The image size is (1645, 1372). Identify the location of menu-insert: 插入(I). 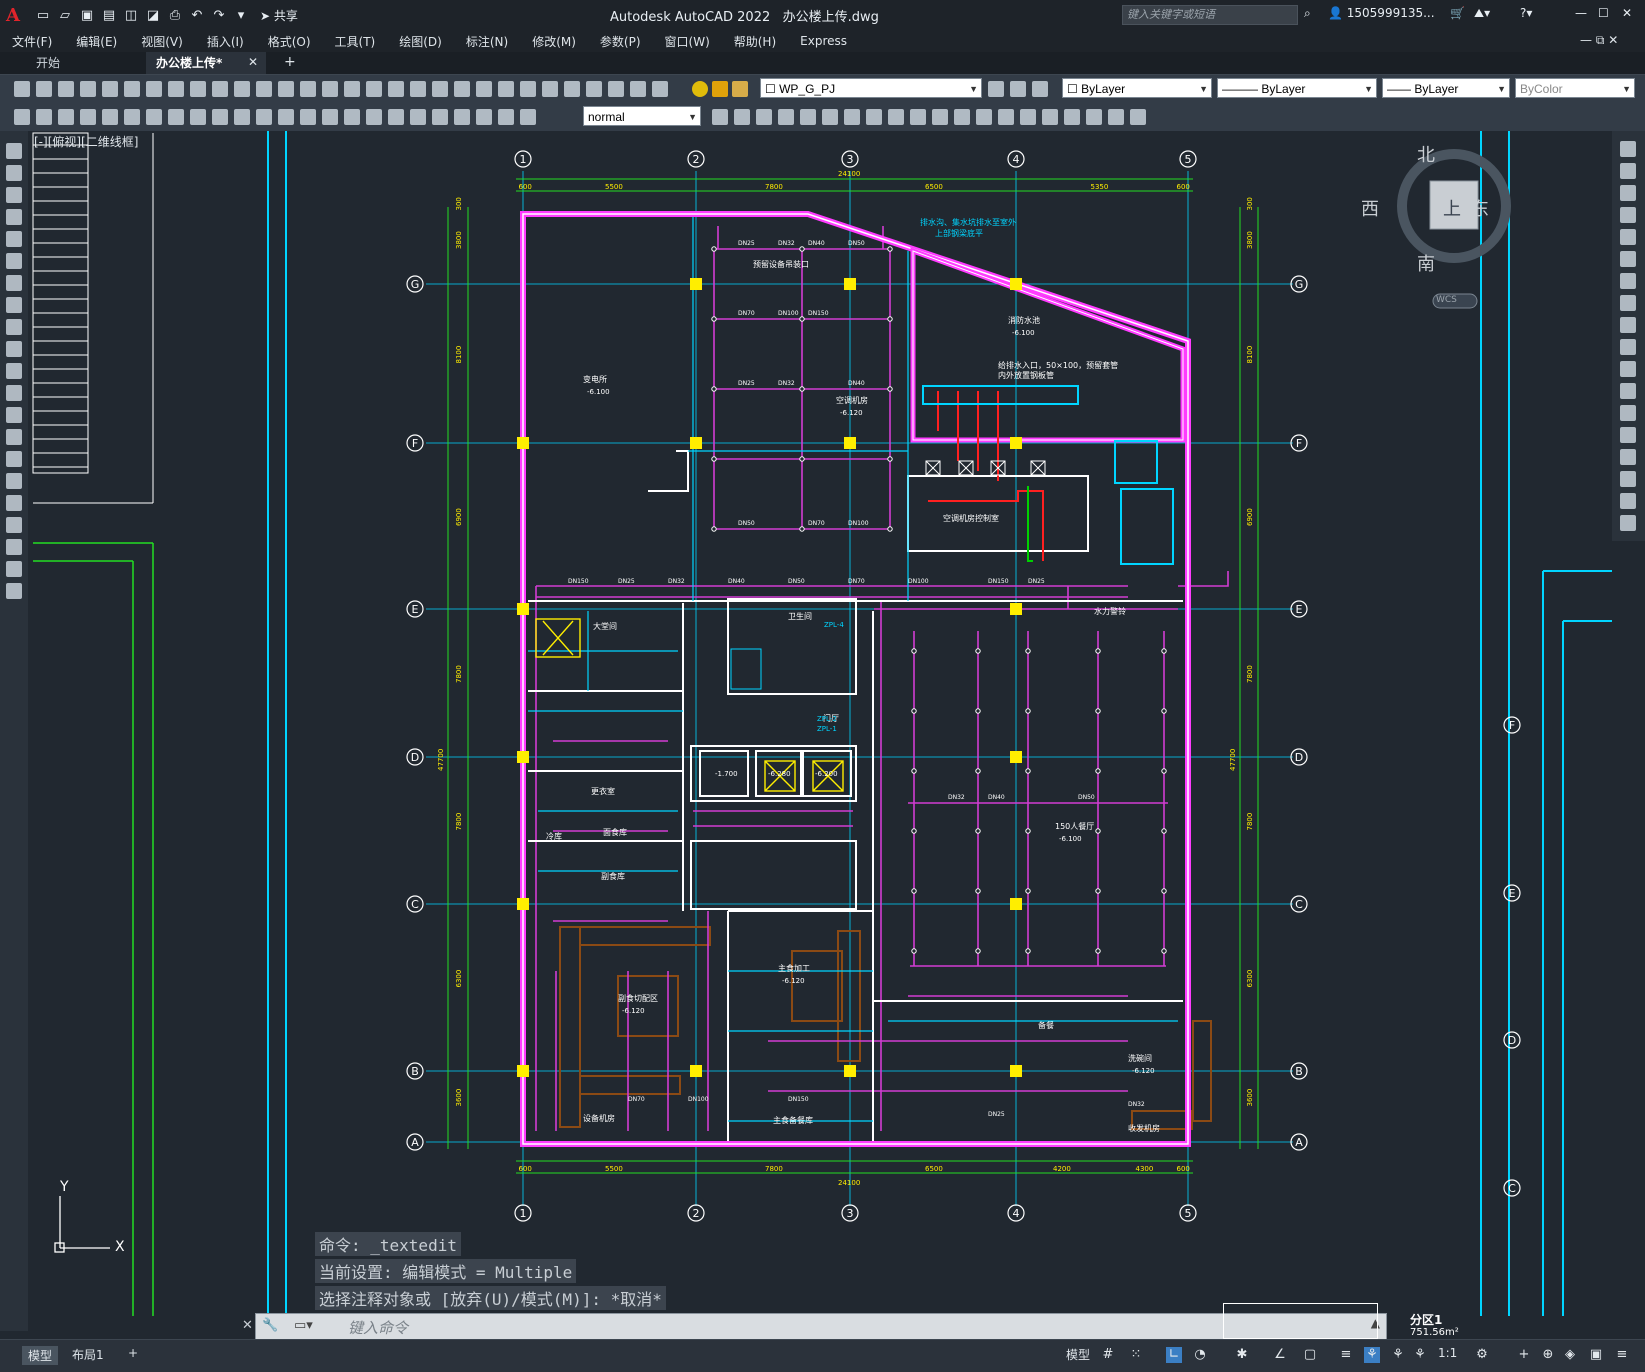
(225, 41).